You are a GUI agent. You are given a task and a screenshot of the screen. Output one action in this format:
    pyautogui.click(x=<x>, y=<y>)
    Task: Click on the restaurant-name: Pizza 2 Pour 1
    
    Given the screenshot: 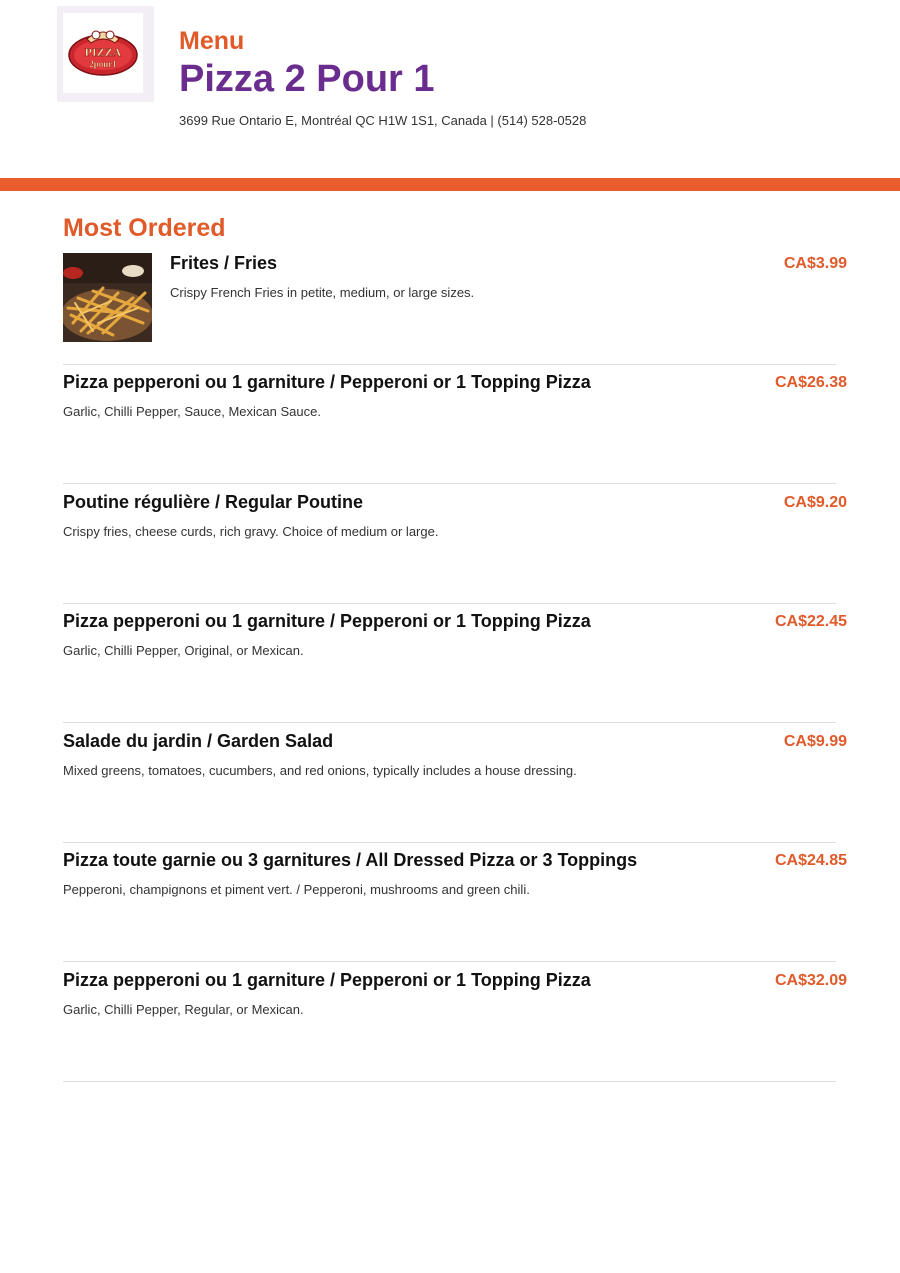 What is the action you would take?
    pyautogui.click(x=307, y=79)
    